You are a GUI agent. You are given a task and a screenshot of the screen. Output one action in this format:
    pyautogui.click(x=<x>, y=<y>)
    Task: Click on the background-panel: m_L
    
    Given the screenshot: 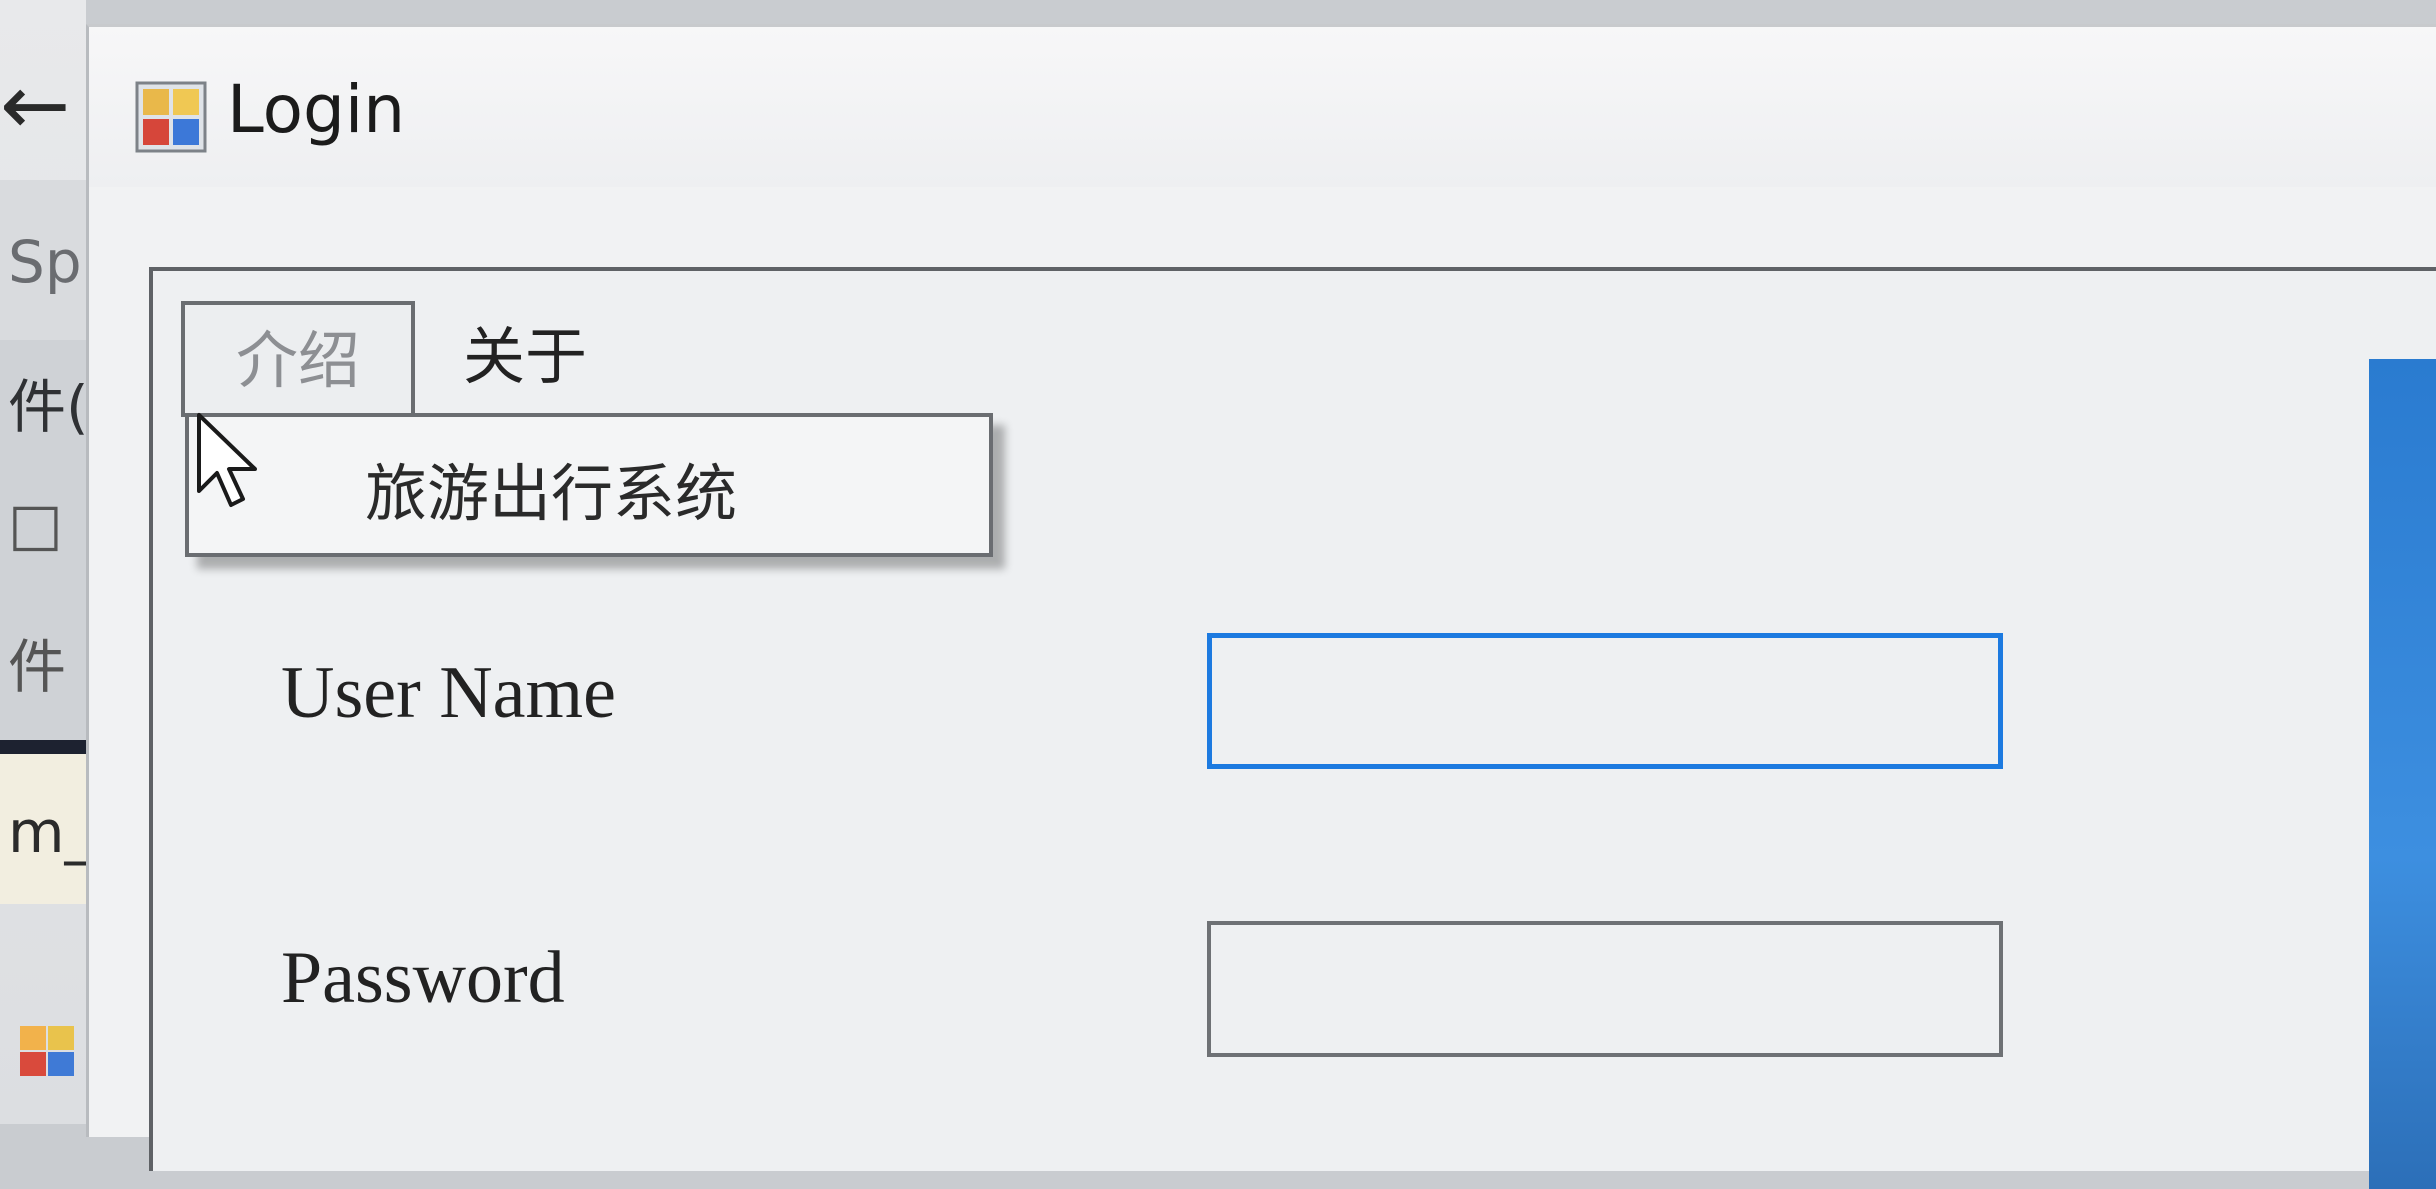 What is the action you would take?
    pyautogui.click(x=43, y=829)
    